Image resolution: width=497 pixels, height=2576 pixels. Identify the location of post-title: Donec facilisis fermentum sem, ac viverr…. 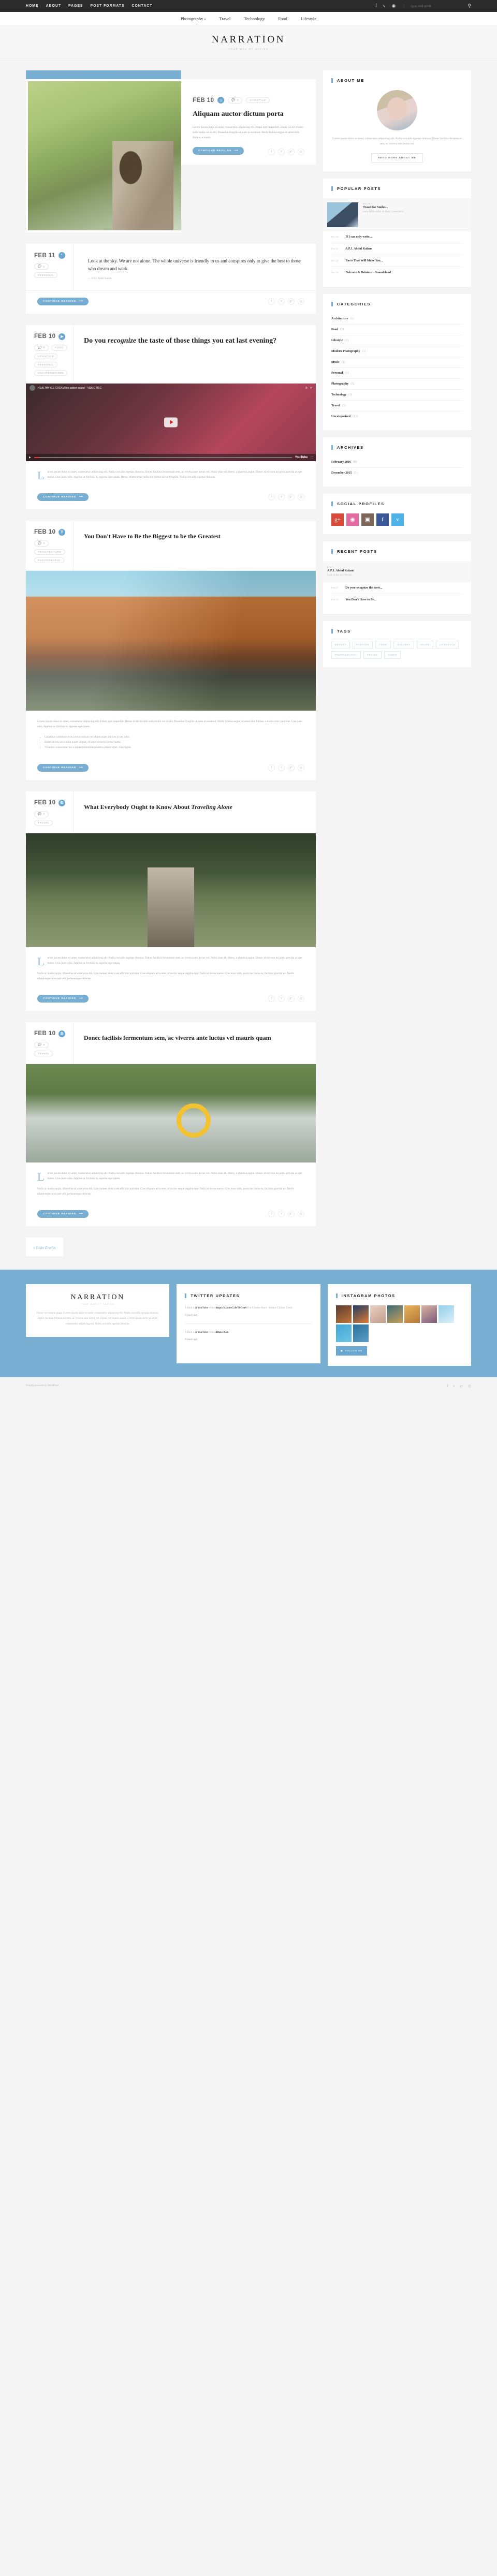
(194, 1038).